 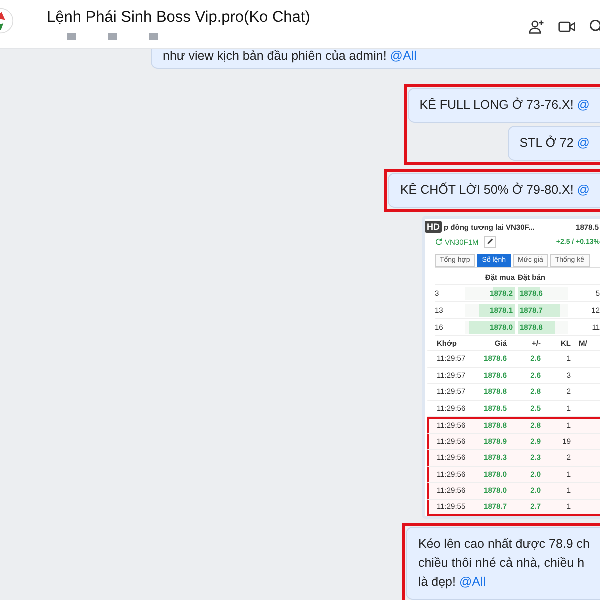 I want to click on message-text: STL Ở 72 @, so click(x=555, y=143).